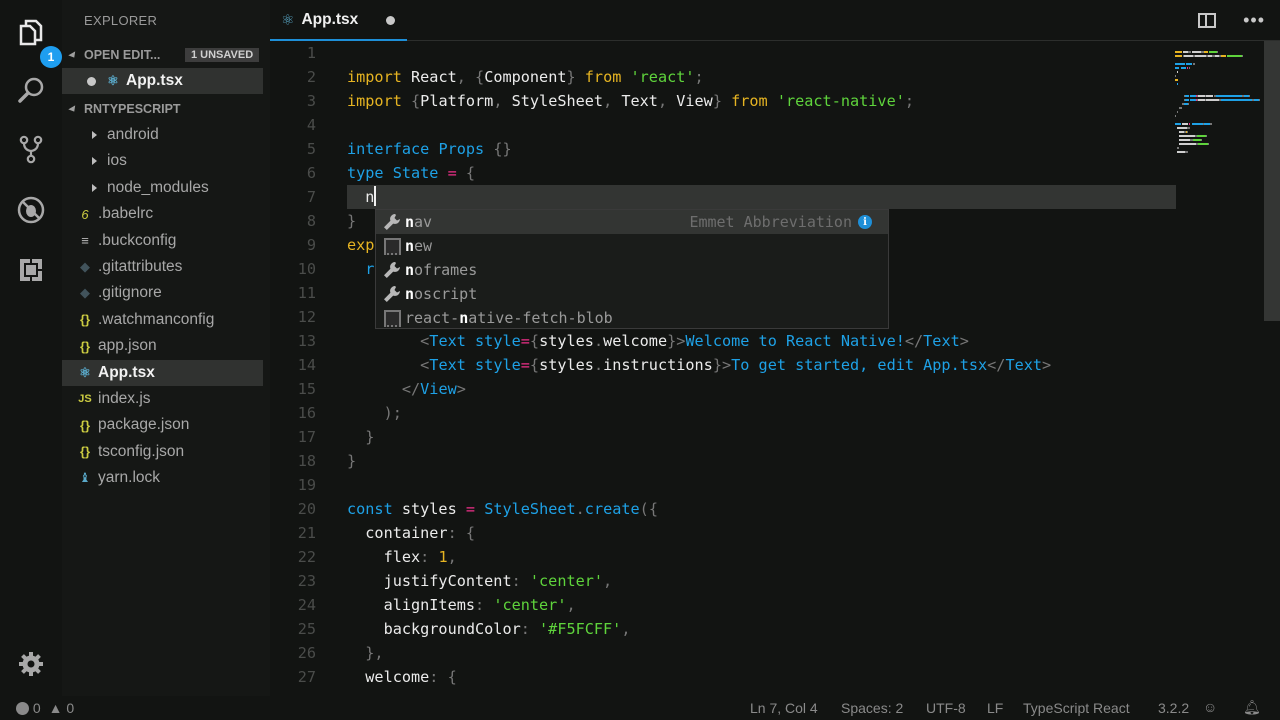 The image size is (1280, 720). I want to click on code-token: exp, so click(361, 245).